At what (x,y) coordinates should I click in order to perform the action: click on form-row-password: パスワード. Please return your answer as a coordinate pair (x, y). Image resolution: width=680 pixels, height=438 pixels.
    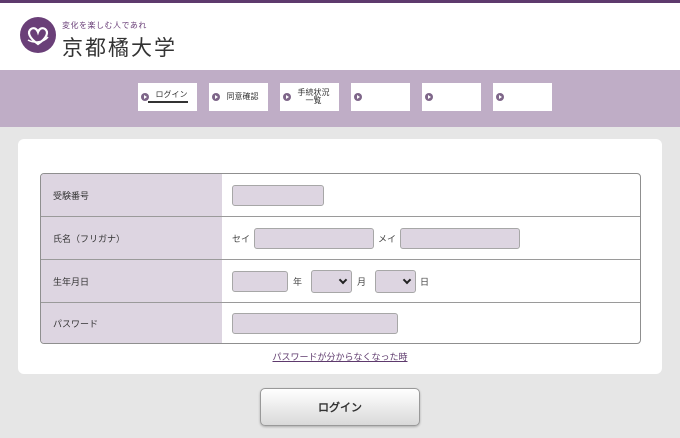
    Looking at the image, I should click on (340, 323).